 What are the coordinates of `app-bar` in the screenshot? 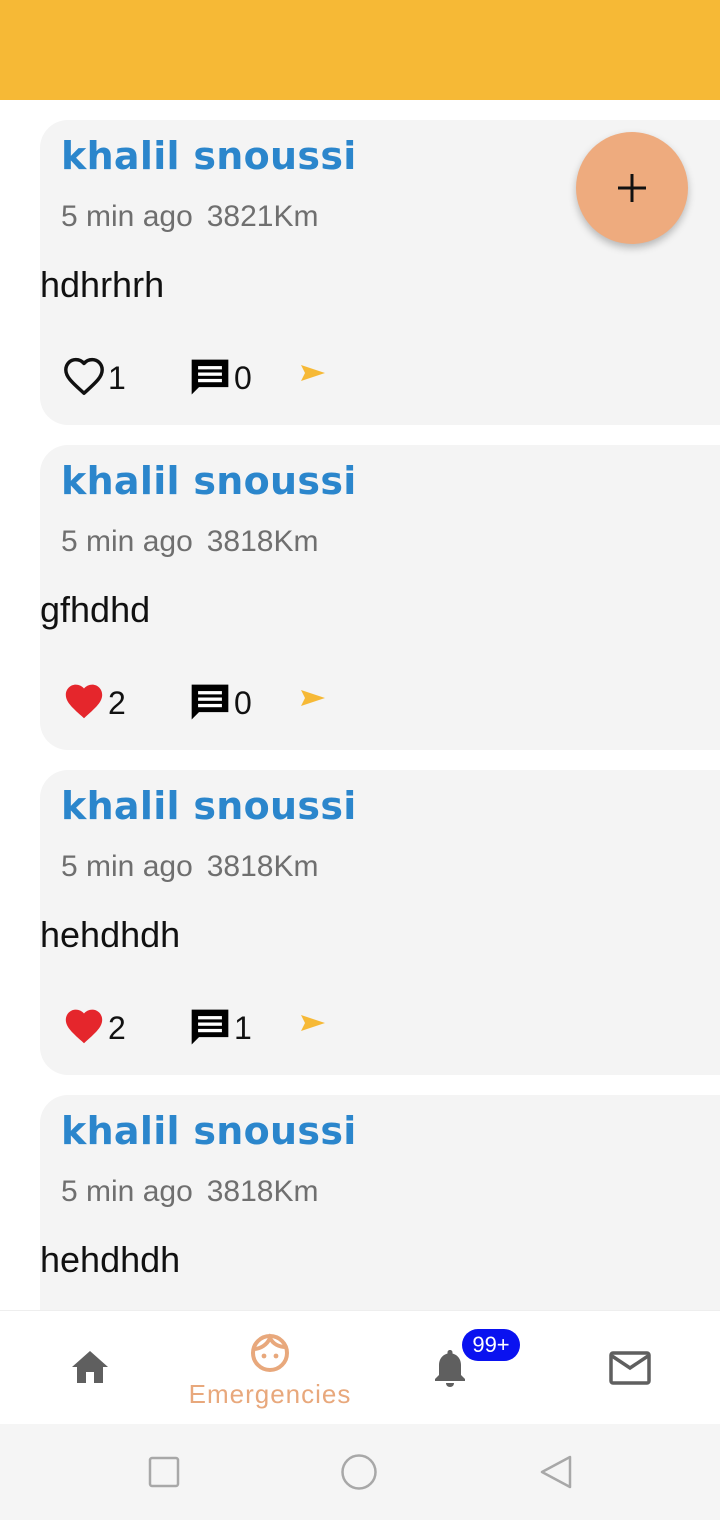 It's located at (360, 50).